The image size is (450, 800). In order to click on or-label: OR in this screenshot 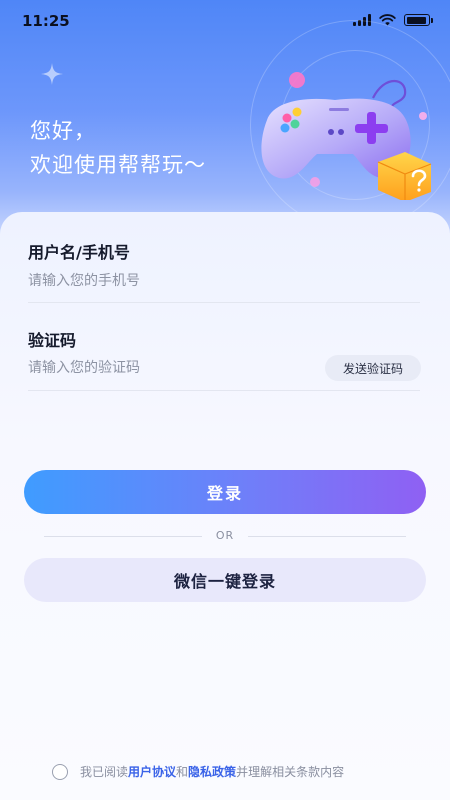, I will do `click(225, 535)`.